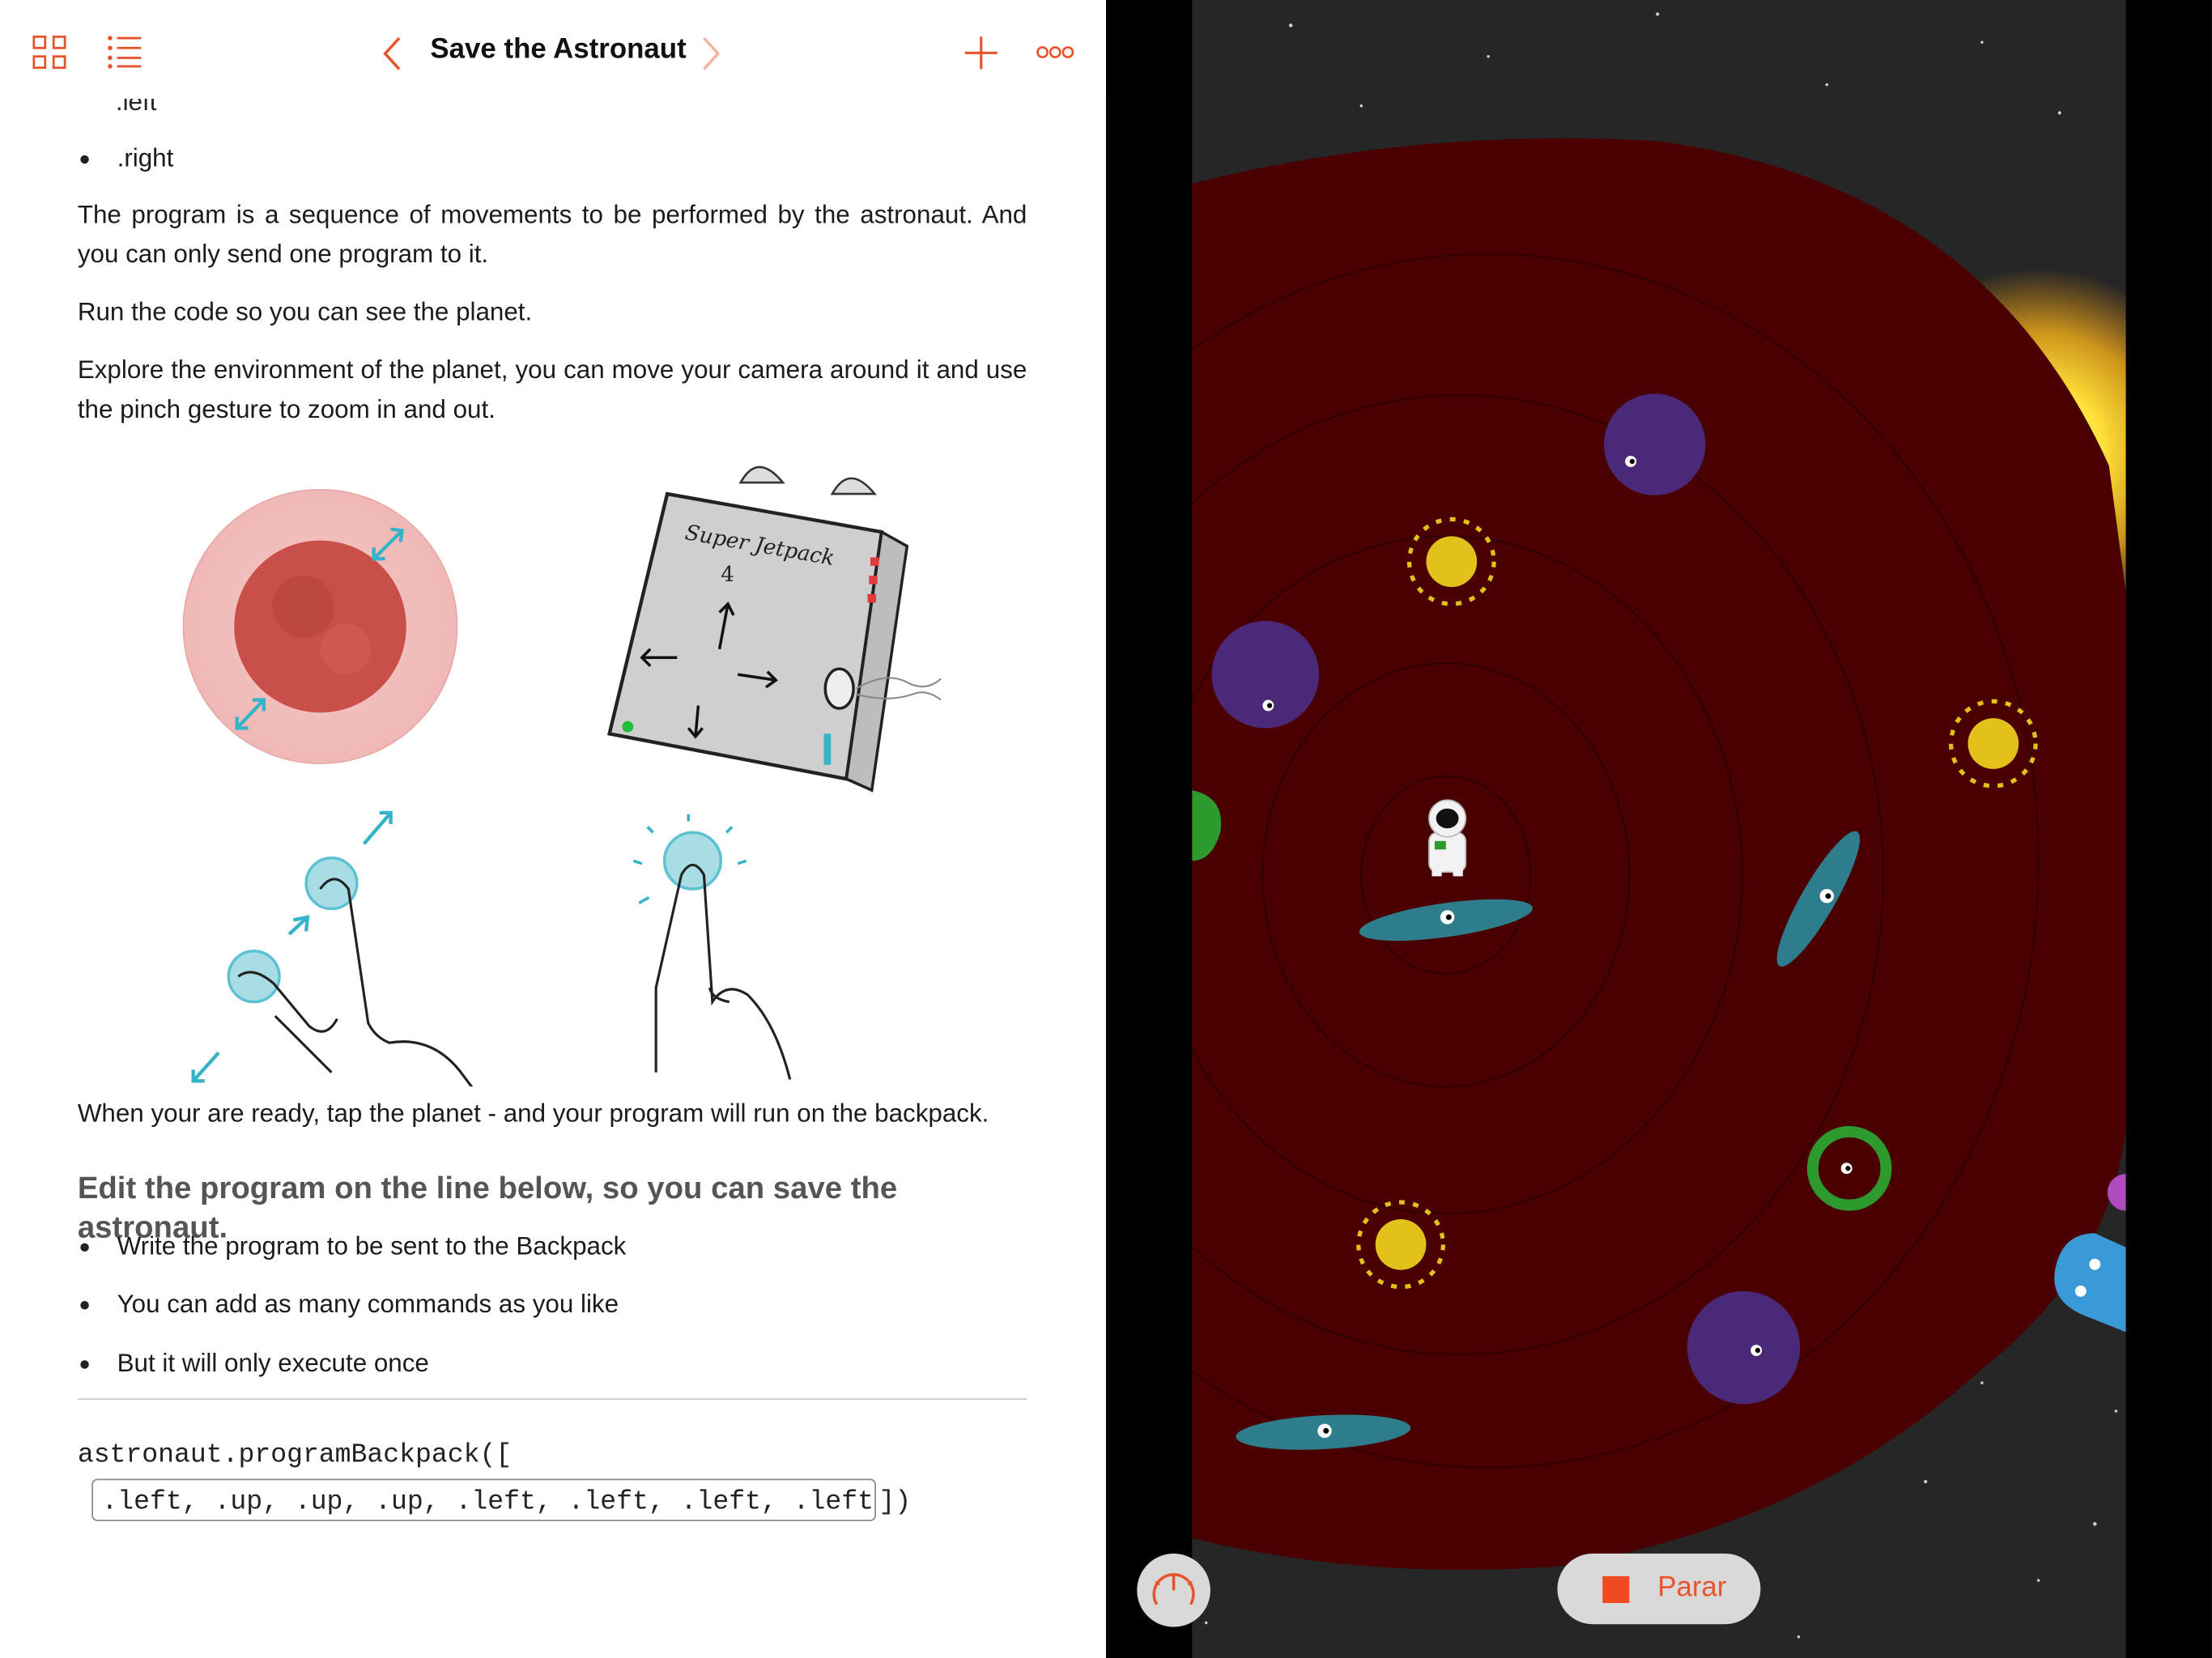 Image resolution: width=2212 pixels, height=1658 pixels. Describe the element at coordinates (1616, 1589) in the screenshot. I see `stop-icon` at that location.